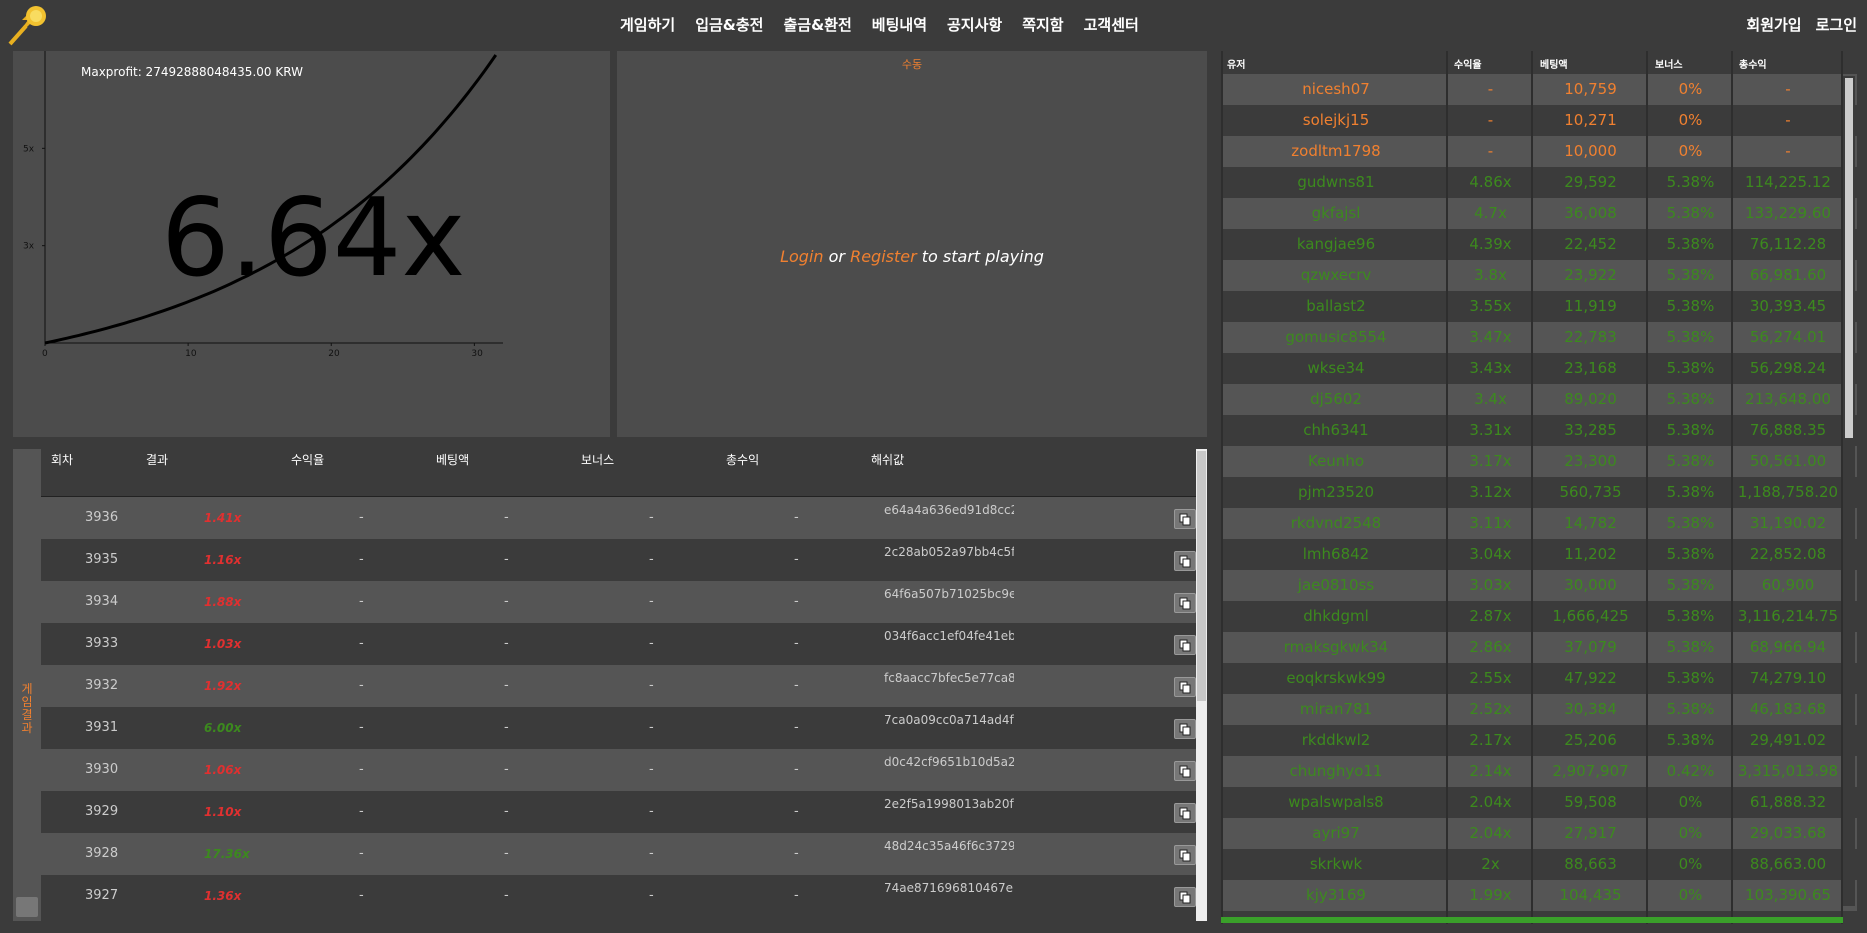 This screenshot has width=1867, height=933. I want to click on user-cell-bet: 59,508, so click(1590, 802).